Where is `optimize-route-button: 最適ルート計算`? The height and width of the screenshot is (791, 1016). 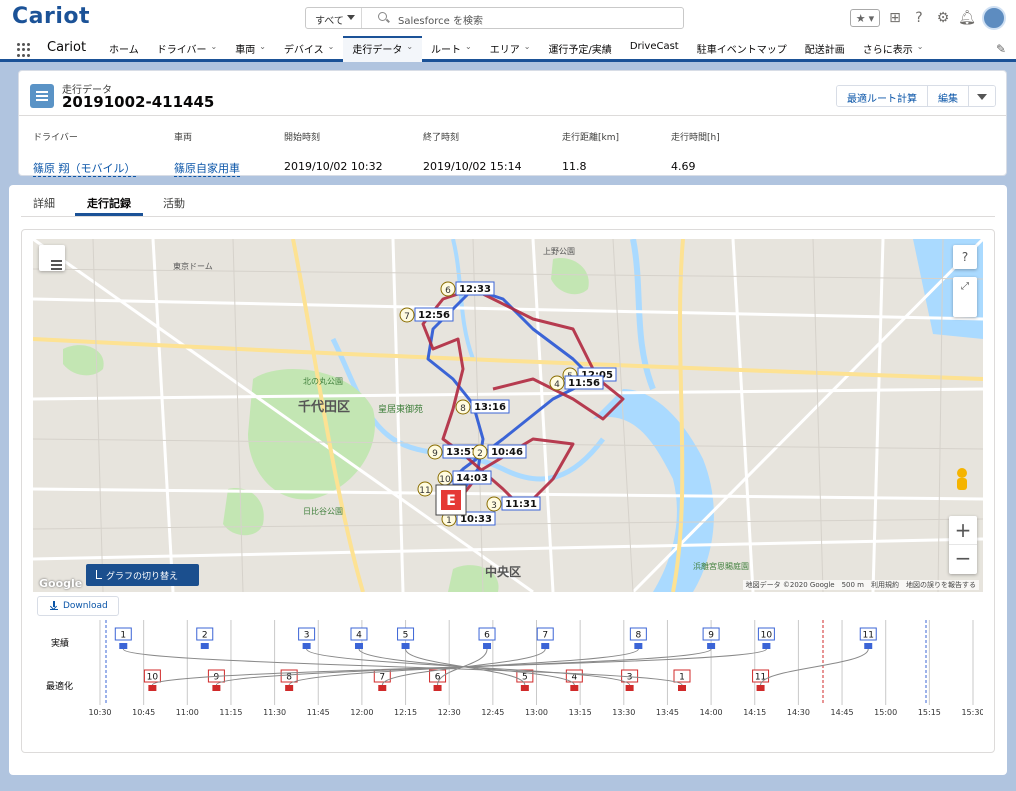
optimize-route-button: 最適ルート計算 is located at coordinates (882, 96).